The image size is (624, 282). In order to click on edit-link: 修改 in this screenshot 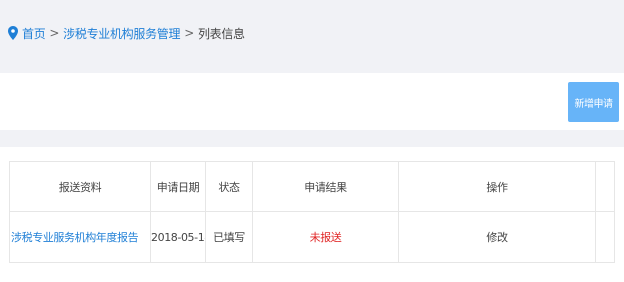, I will do `click(497, 237)`.